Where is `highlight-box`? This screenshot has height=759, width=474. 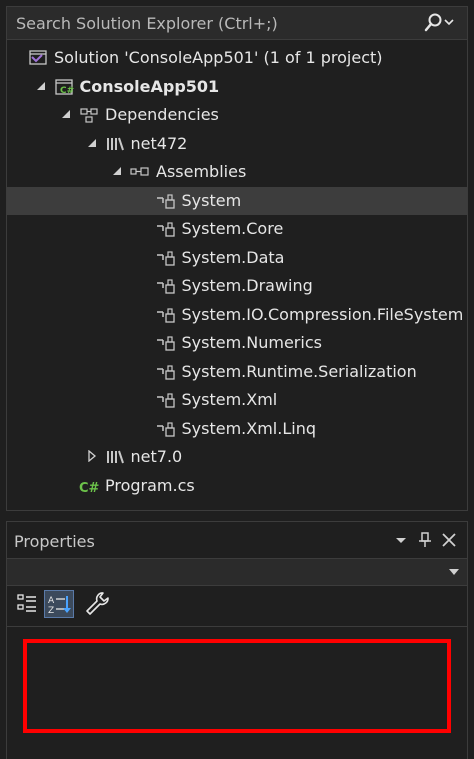 highlight-box is located at coordinates (237, 686).